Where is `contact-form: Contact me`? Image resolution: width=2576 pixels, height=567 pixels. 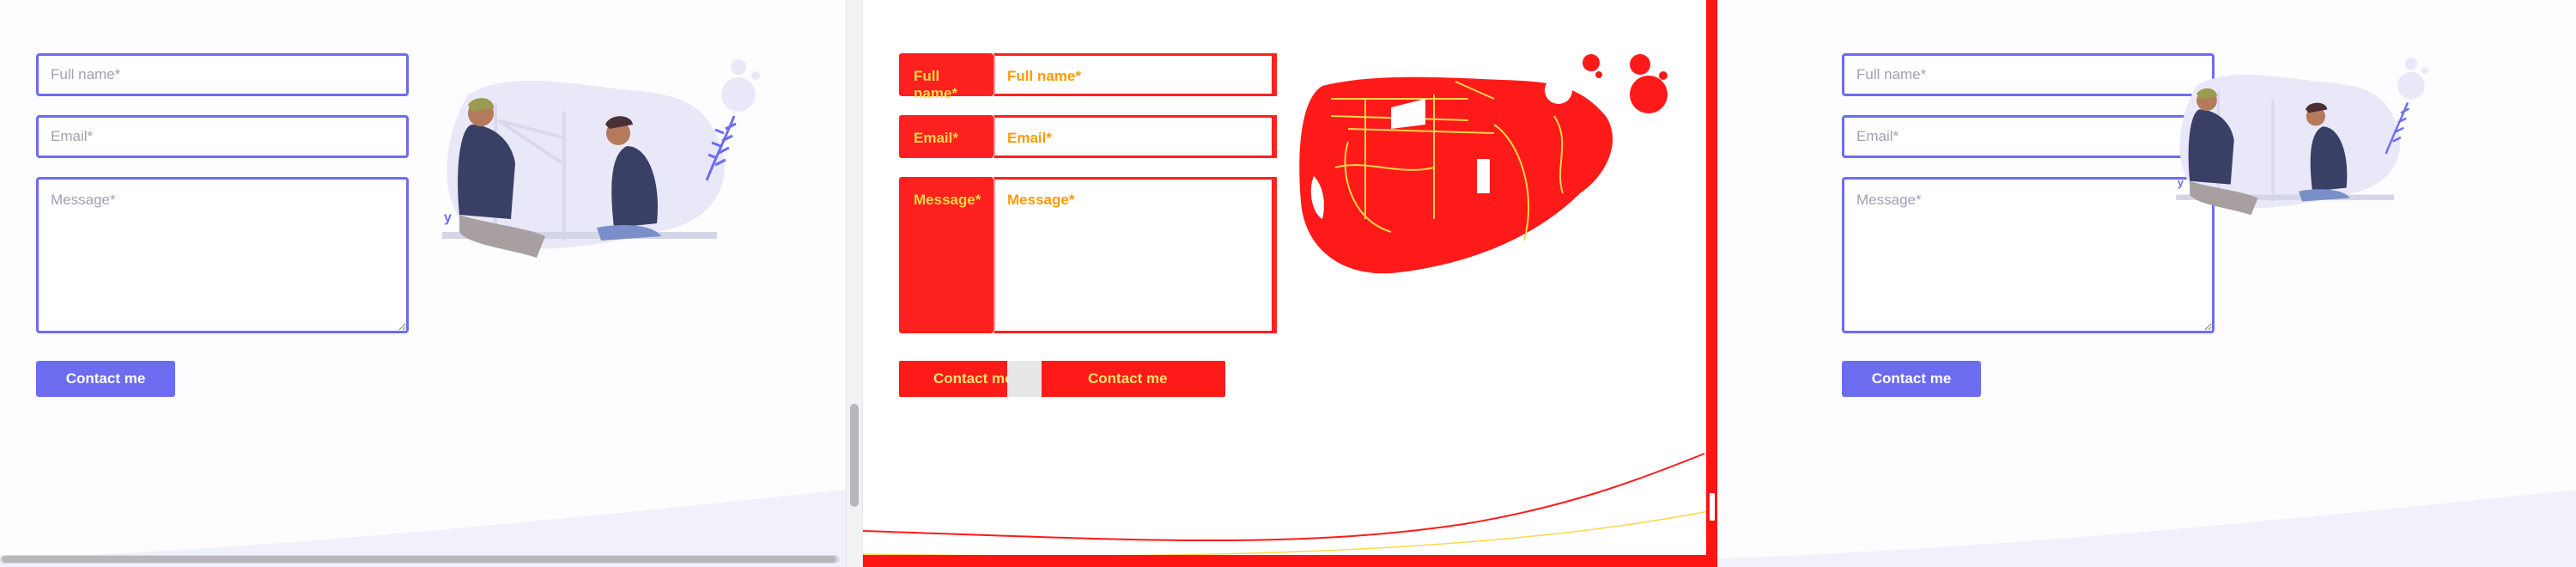 contact-form: Contact me is located at coordinates (222, 225).